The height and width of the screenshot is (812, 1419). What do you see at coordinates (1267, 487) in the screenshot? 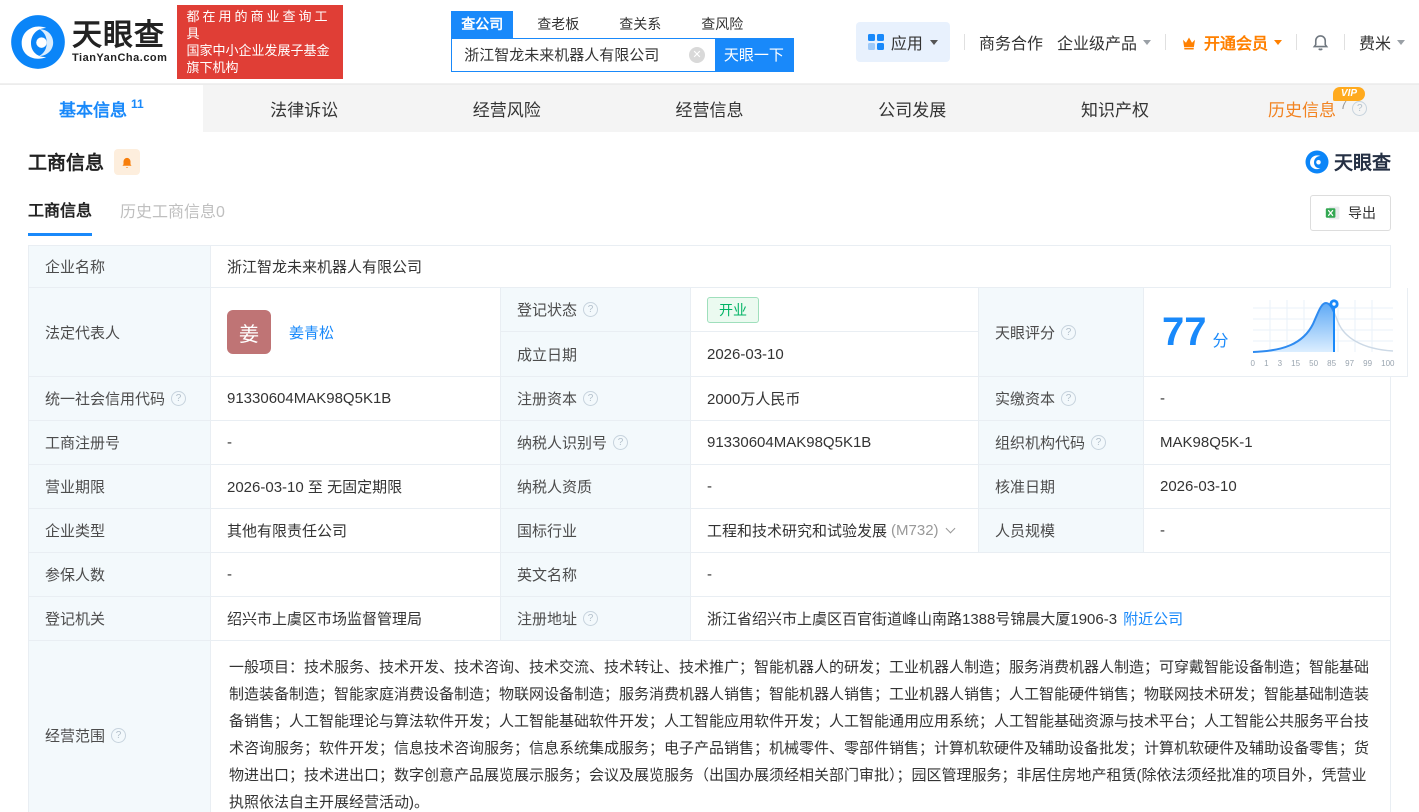
I see `approval-date-value: 2026-03-10` at bounding box center [1267, 487].